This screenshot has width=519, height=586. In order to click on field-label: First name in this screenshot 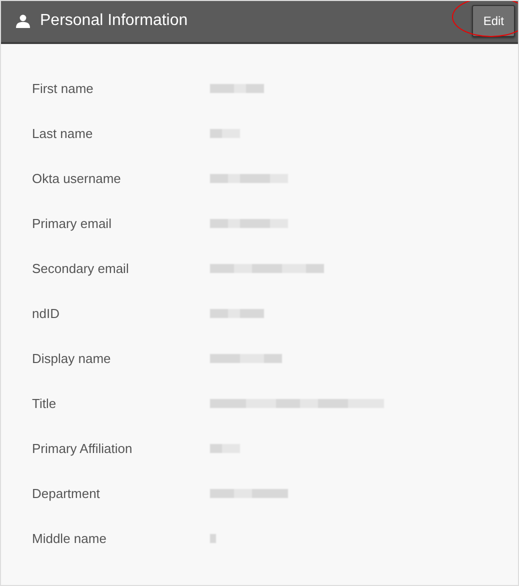, I will do `click(63, 88)`.